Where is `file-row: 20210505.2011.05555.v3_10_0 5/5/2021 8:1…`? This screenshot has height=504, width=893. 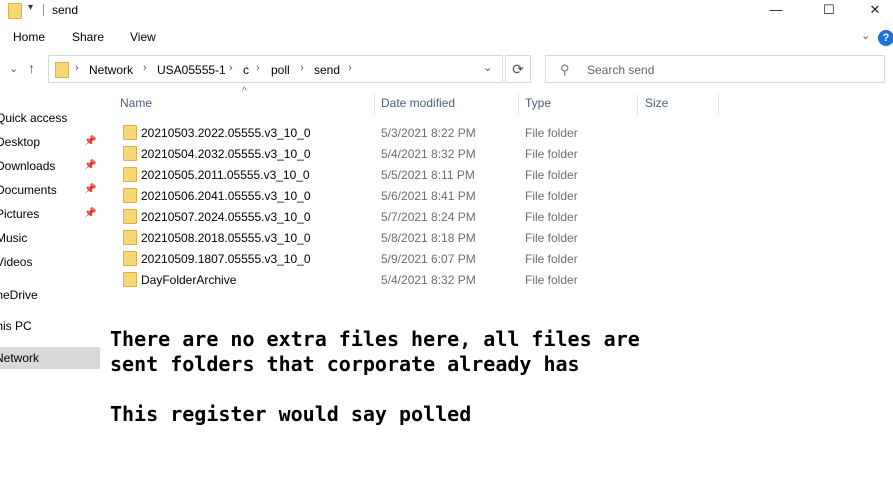 file-row: 20210505.2011.05555.v3_10_0 5/5/2021 8:1… is located at coordinates (379, 174).